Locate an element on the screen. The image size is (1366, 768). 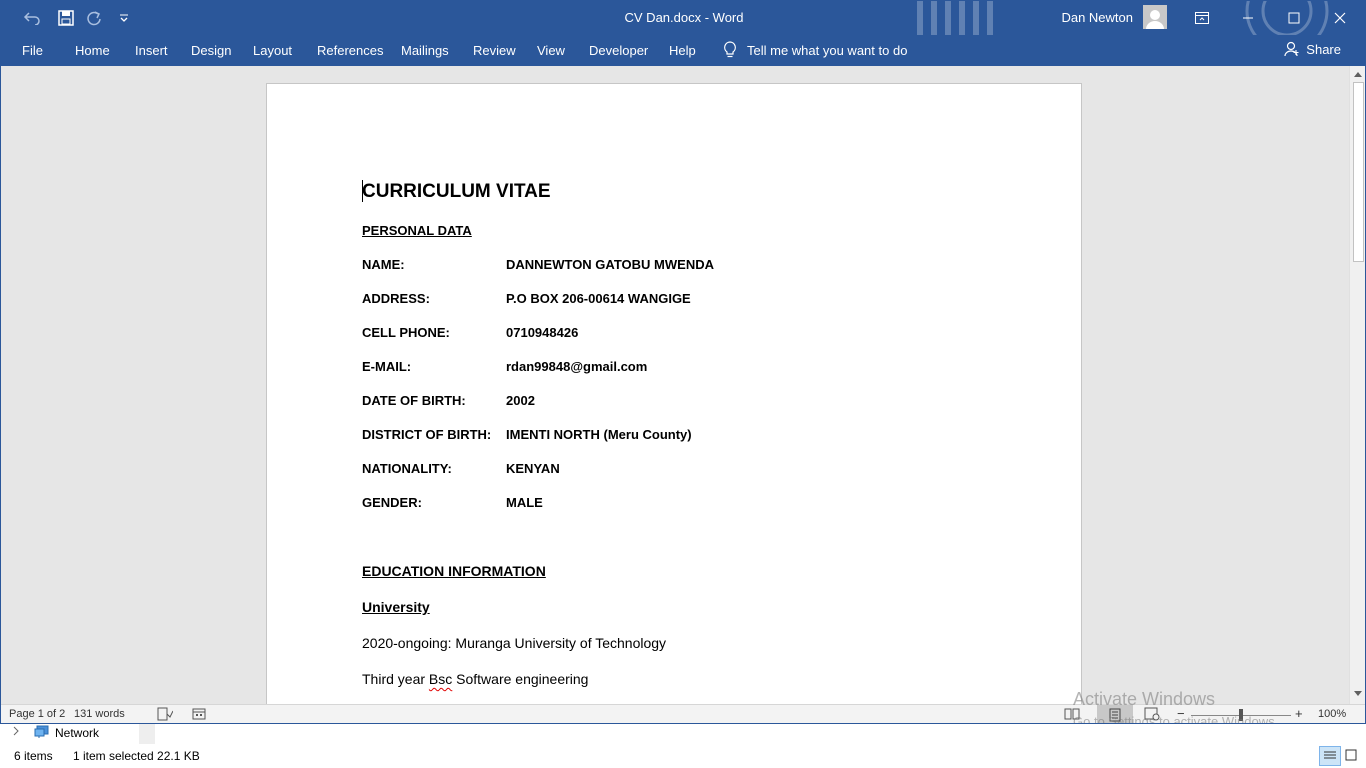
details-view-icon is located at coordinates (1330, 755).